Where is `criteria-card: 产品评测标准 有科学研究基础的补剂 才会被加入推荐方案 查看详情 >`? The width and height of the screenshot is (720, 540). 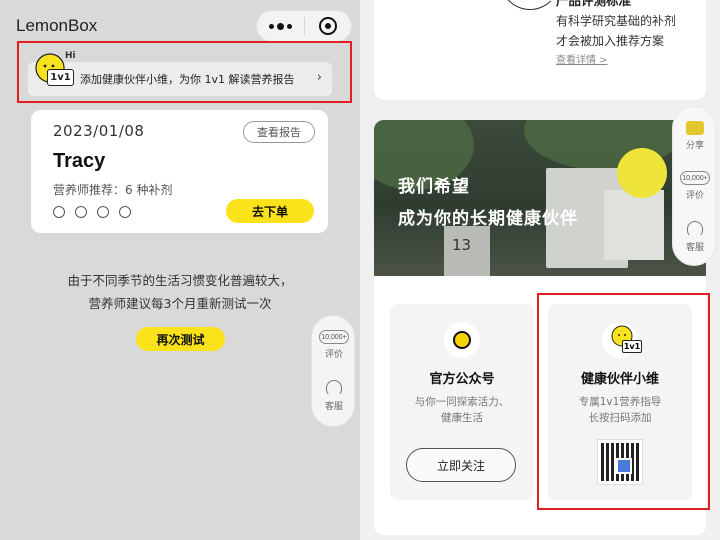
criteria-card: 产品评测标准 有科学研究基础的补剂 才会被加入推荐方案 查看详情 > is located at coordinates (540, 50).